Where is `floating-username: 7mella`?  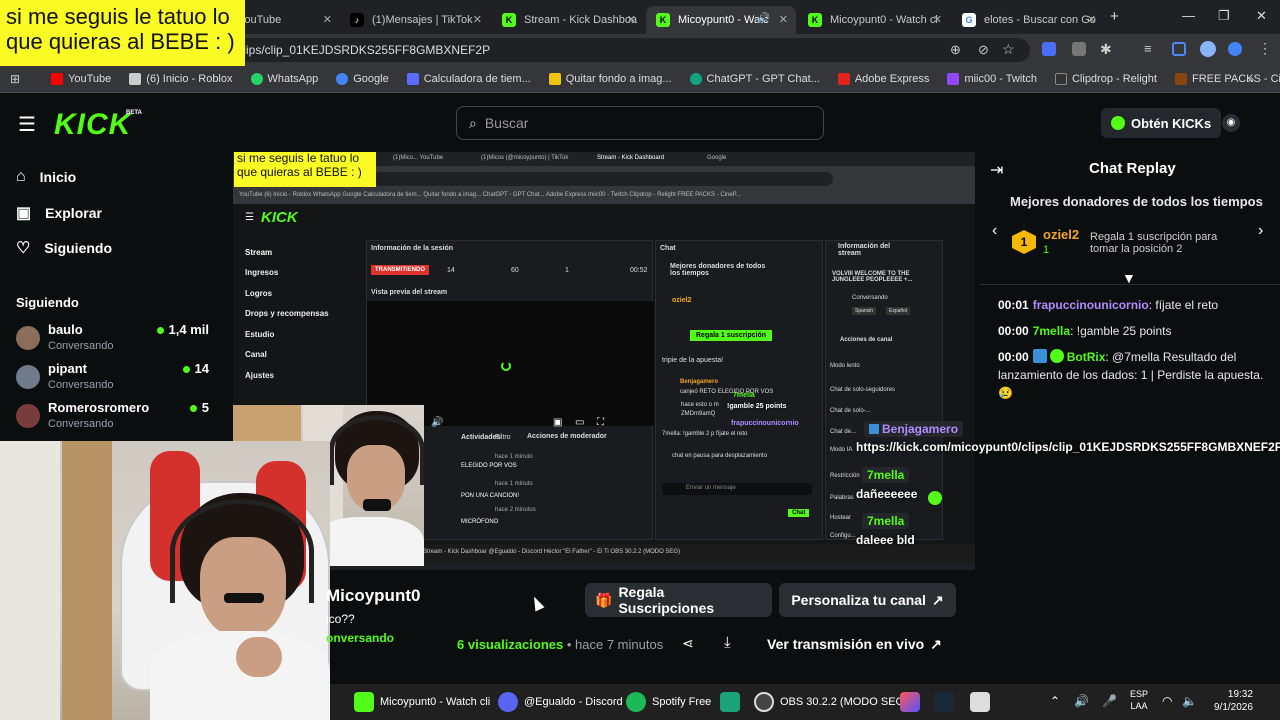 floating-username: 7mella is located at coordinates (886, 475).